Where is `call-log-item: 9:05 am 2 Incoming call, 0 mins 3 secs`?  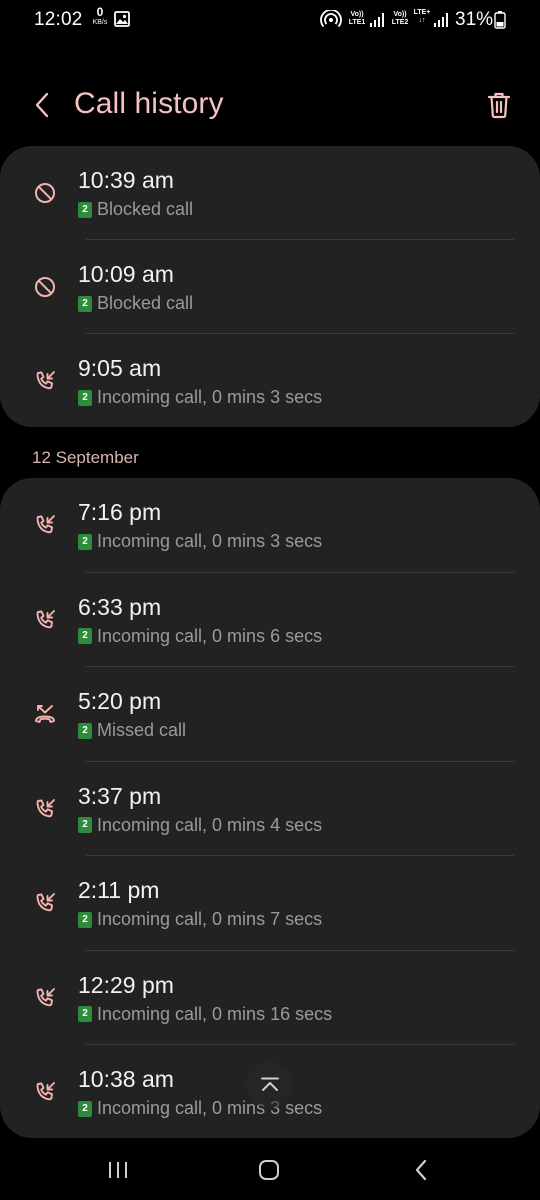
call-log-item: 9:05 am 2 Incoming call, 0 mins 3 secs is located at coordinates (270, 380).